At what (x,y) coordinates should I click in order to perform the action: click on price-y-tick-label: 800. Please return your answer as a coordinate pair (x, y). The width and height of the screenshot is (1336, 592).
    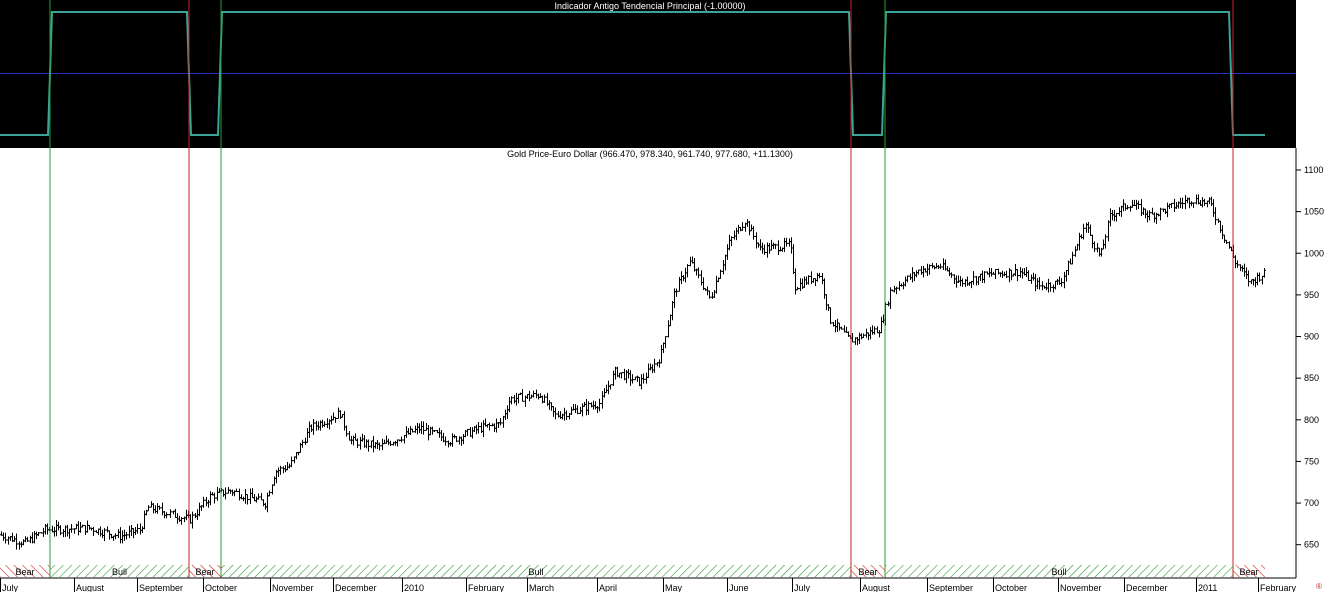
    Looking at the image, I should click on (1311, 420).